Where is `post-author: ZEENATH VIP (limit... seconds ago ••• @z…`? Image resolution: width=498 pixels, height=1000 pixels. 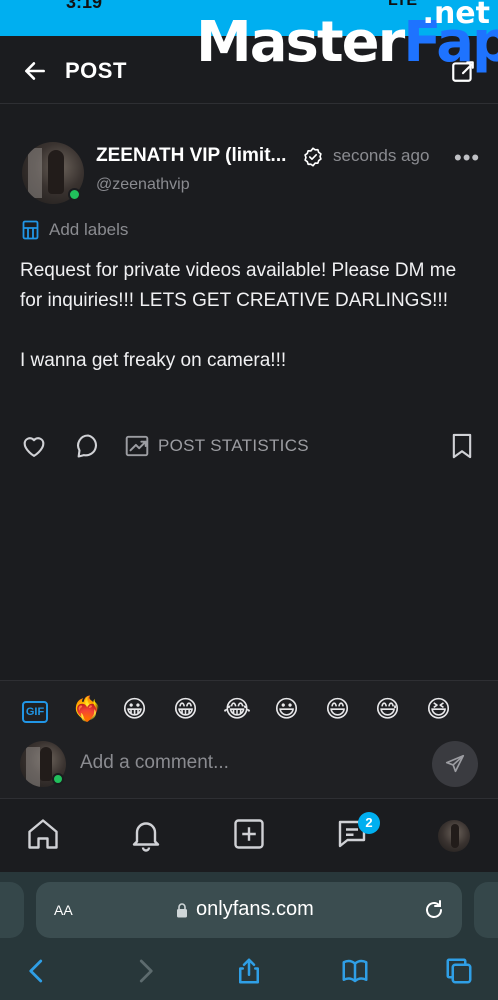
post-author: ZEENATH VIP (limit... seconds ago ••• @z… is located at coordinates (252, 173).